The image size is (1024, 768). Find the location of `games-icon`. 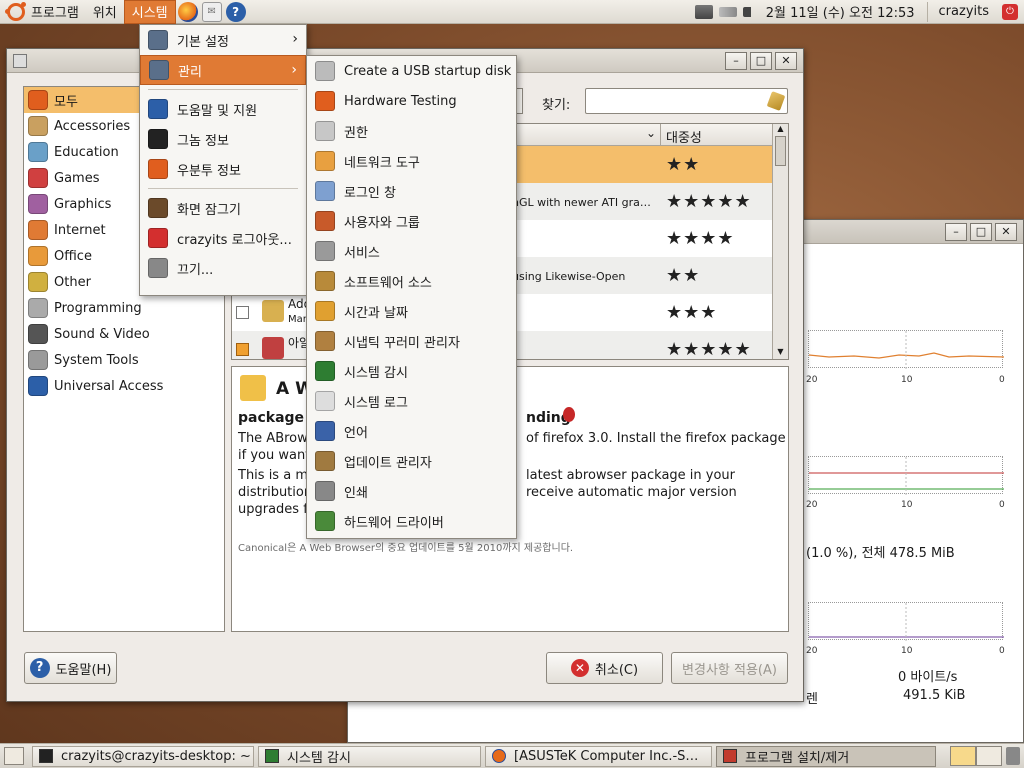

games-icon is located at coordinates (38, 178).